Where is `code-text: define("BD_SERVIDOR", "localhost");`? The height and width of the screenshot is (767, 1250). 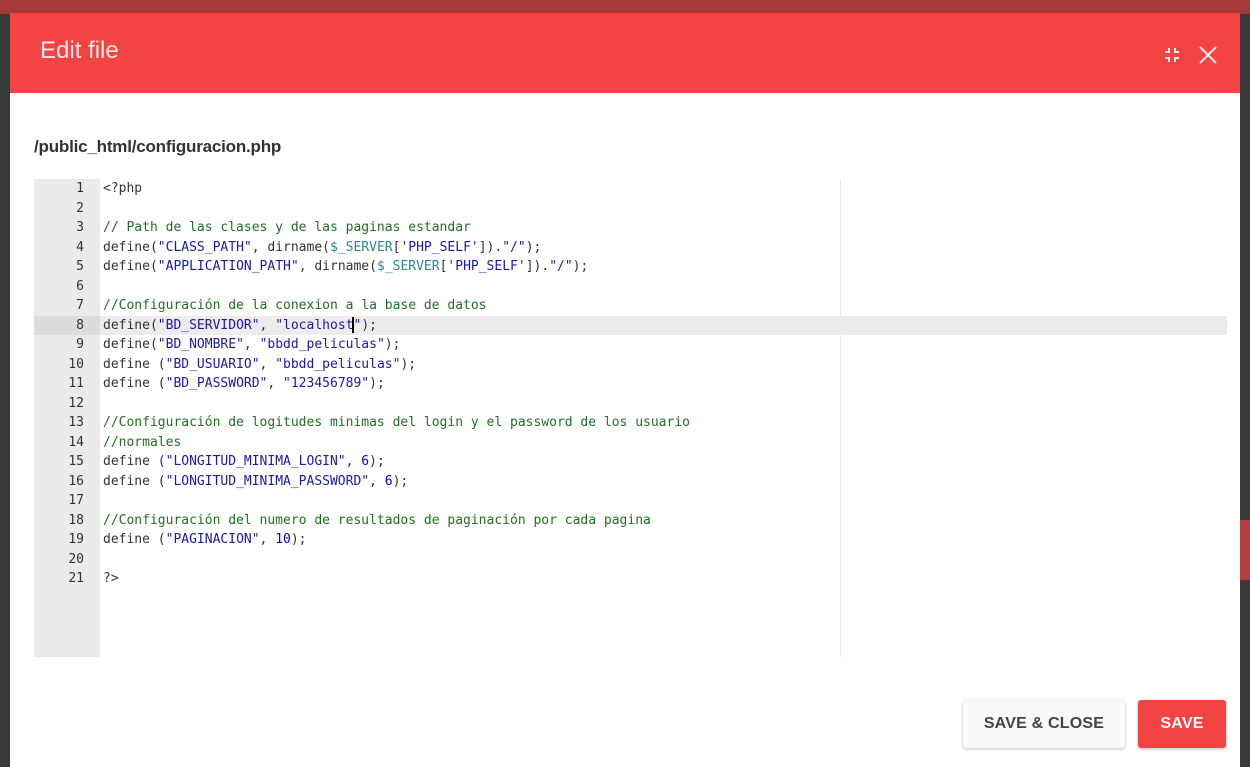 code-text: define("BD_SERVIDOR", "localhost"); is located at coordinates (240, 326).